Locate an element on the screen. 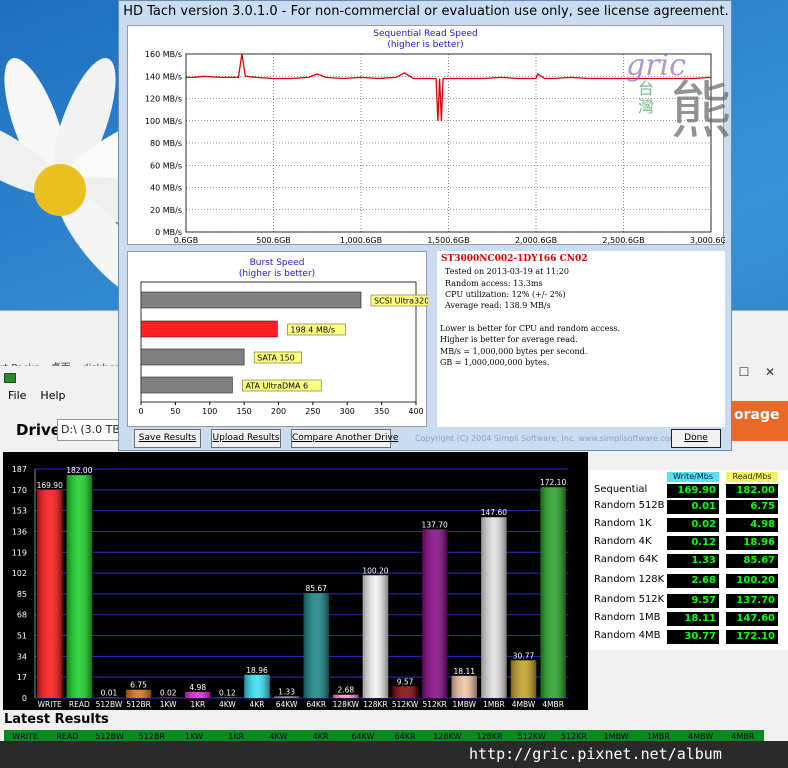 This screenshot has width=788, height=768. drive-select: D:\ (3.0 TB) is located at coordinates (89, 430).